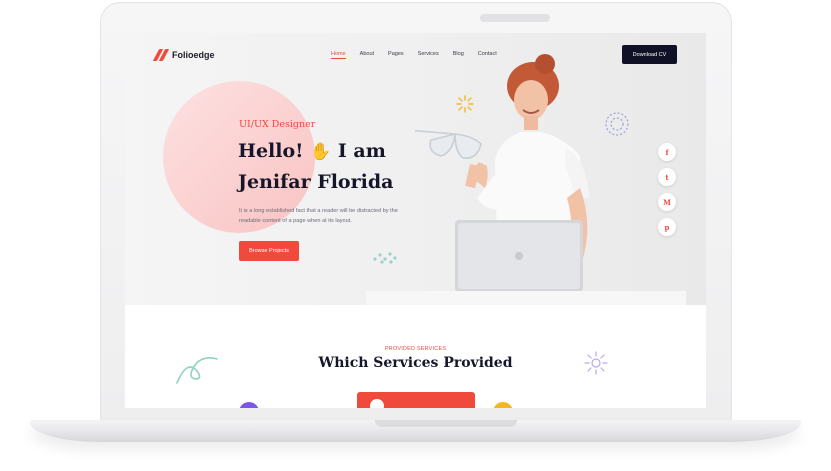 Image resolution: width=831 pixels, height=471 pixels. What do you see at coordinates (415, 363) in the screenshot?
I see `services-title: Which Services Provided` at bounding box center [415, 363].